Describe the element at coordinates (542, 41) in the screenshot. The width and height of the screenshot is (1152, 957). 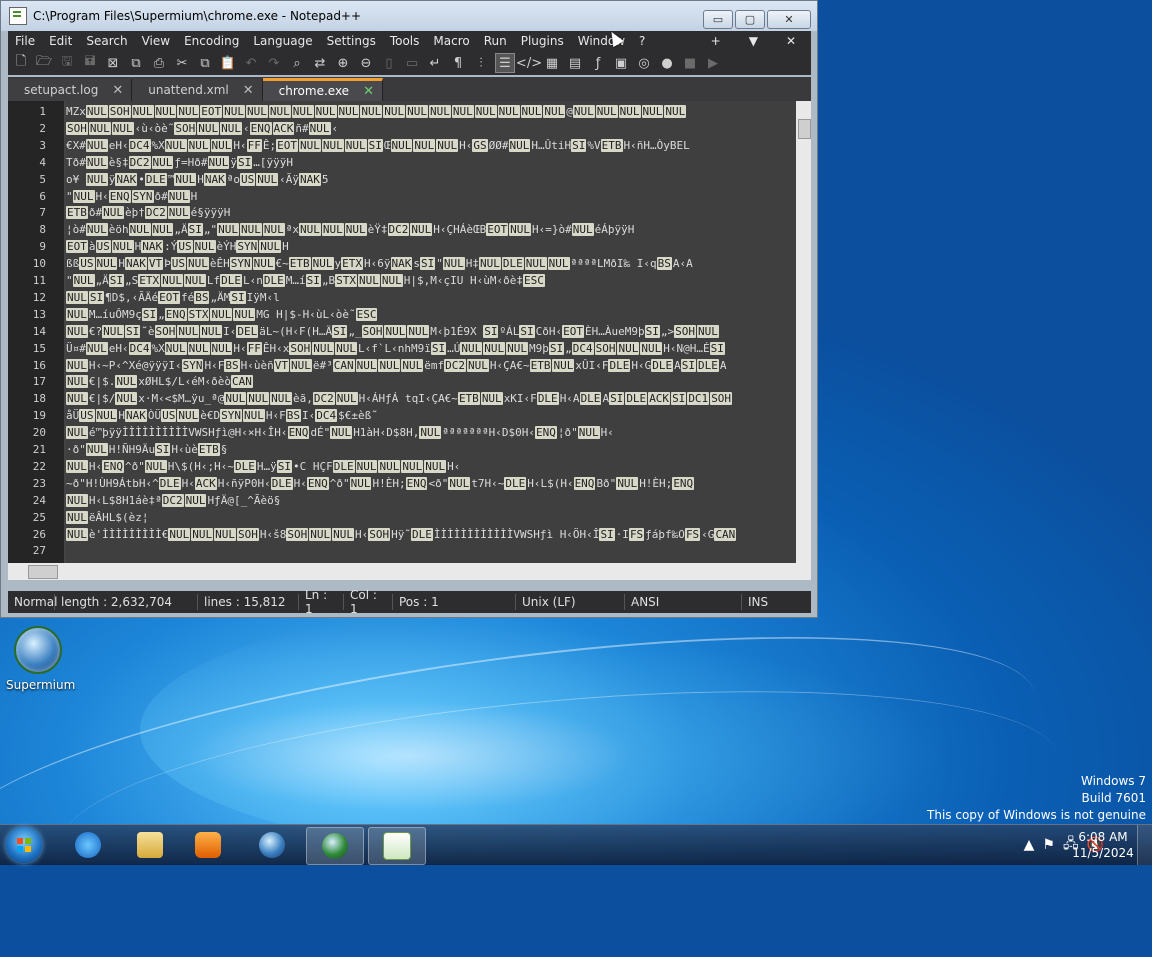
I see `menu-plugins: Plugins` at that location.